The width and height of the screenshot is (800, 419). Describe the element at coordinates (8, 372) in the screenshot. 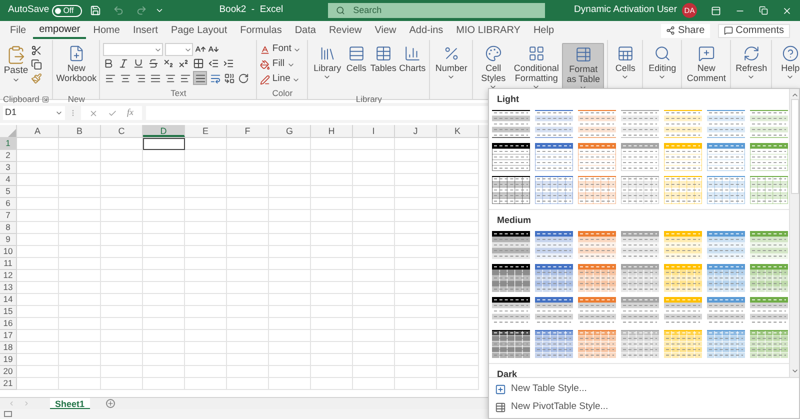

I see `row-header: 20` at that location.